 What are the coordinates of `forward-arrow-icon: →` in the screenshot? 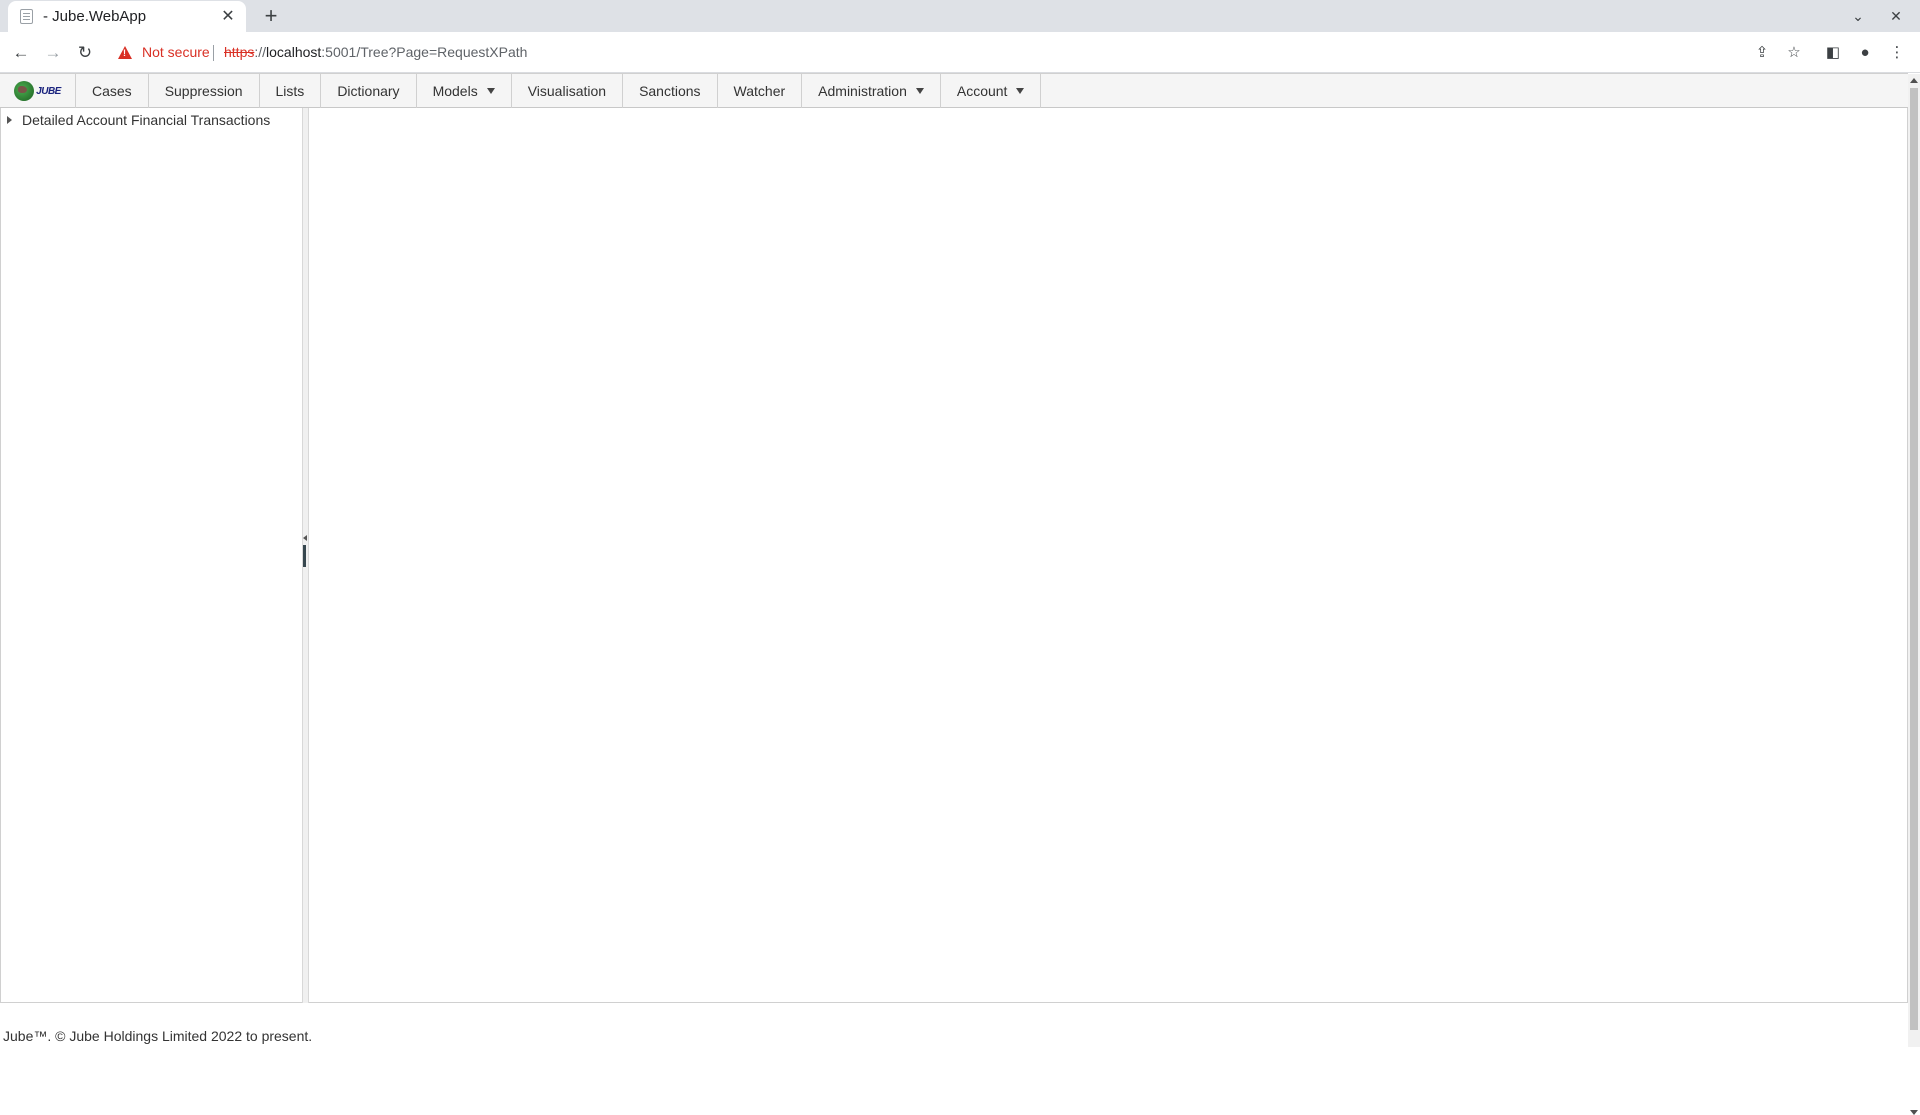 It's located at (53, 53).